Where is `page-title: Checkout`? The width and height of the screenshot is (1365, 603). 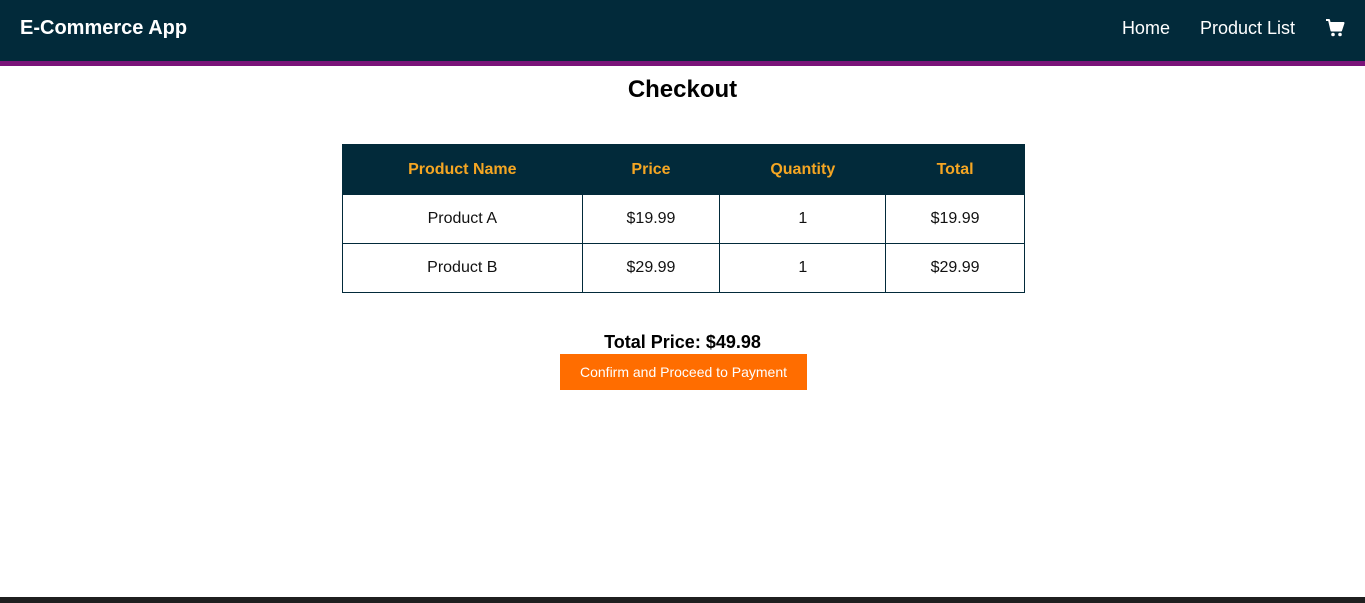
page-title: Checkout is located at coordinates (682, 89).